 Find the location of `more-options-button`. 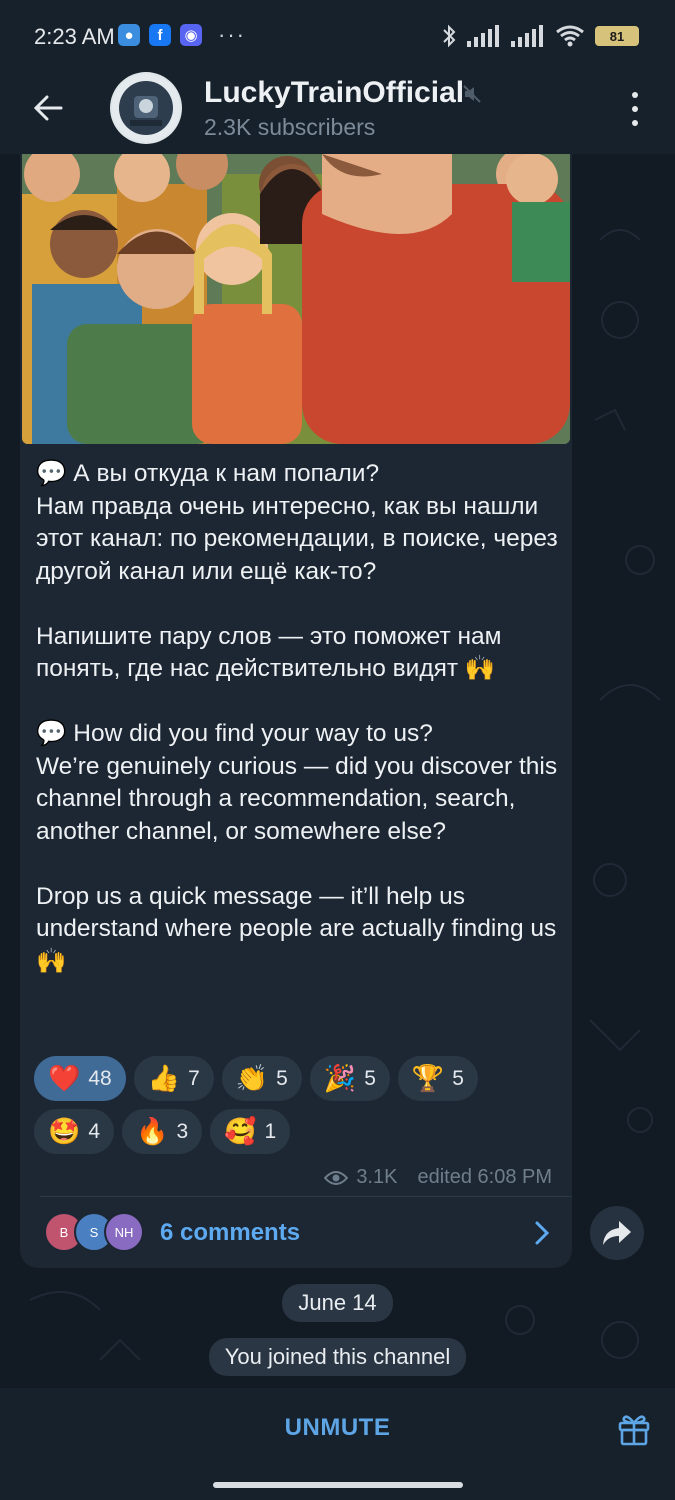

more-options-button is located at coordinates (635, 109).